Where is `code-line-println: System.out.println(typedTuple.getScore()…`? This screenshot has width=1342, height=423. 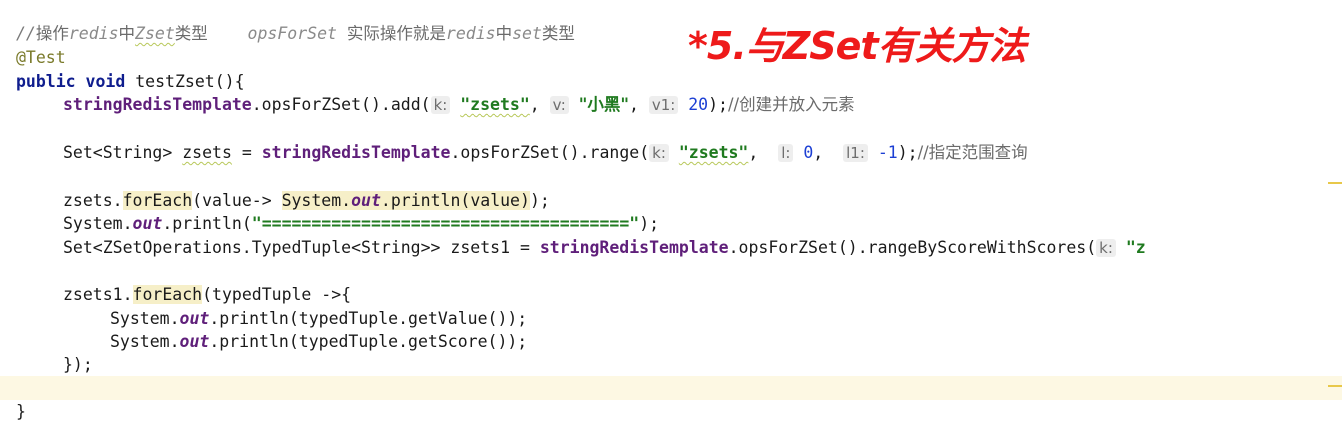
code-line-println: System.out.println(typedTuple.getScore()… is located at coordinates (318, 342).